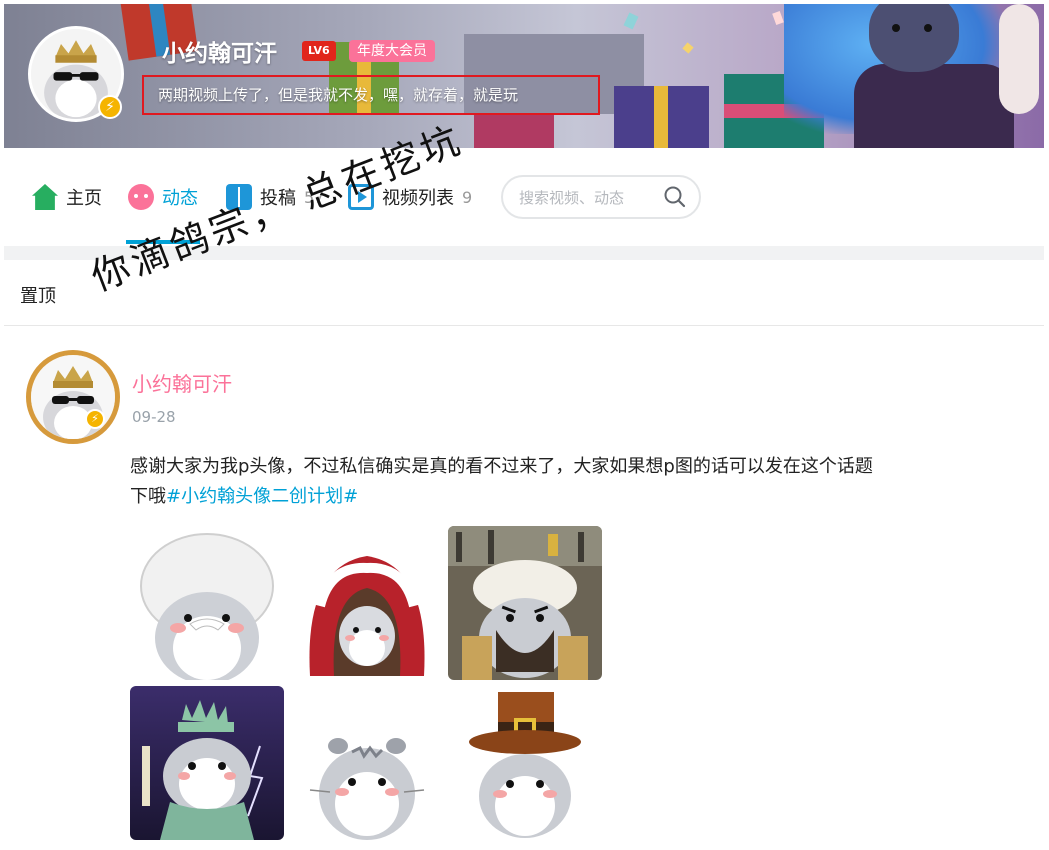 The width and height of the screenshot is (1049, 850). Describe the element at coordinates (589, 198) in the screenshot. I see `search-input` at that location.